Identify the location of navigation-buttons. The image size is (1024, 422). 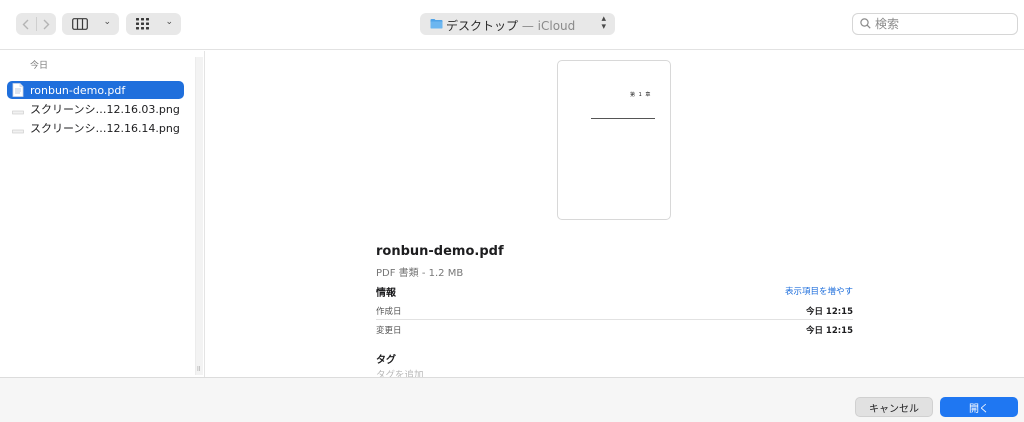
(36, 24).